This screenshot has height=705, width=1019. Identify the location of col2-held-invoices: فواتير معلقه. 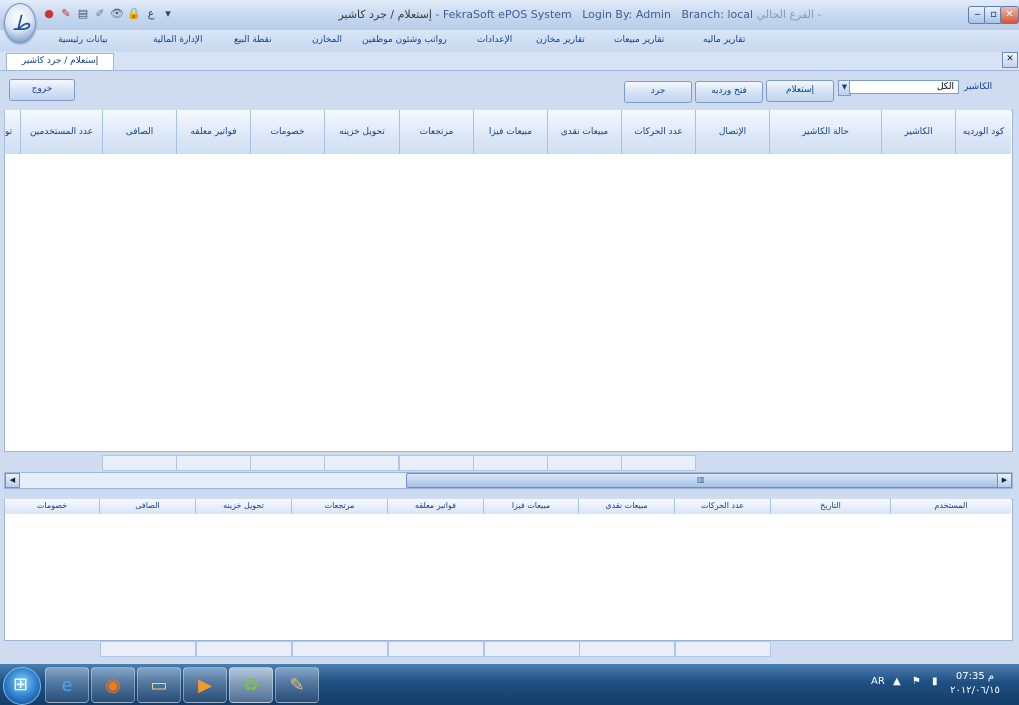
(435, 506).